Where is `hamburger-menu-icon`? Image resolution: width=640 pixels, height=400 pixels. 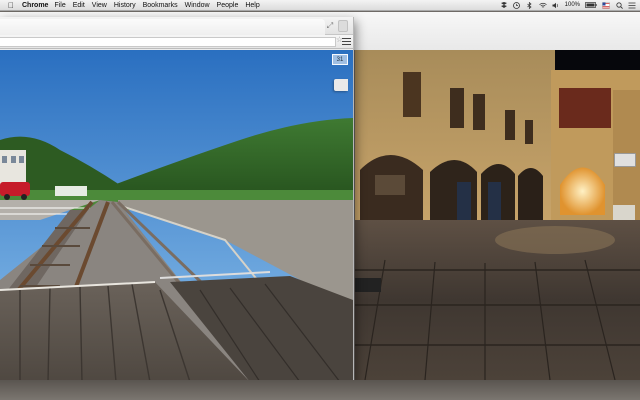 hamburger-menu-icon is located at coordinates (346, 41).